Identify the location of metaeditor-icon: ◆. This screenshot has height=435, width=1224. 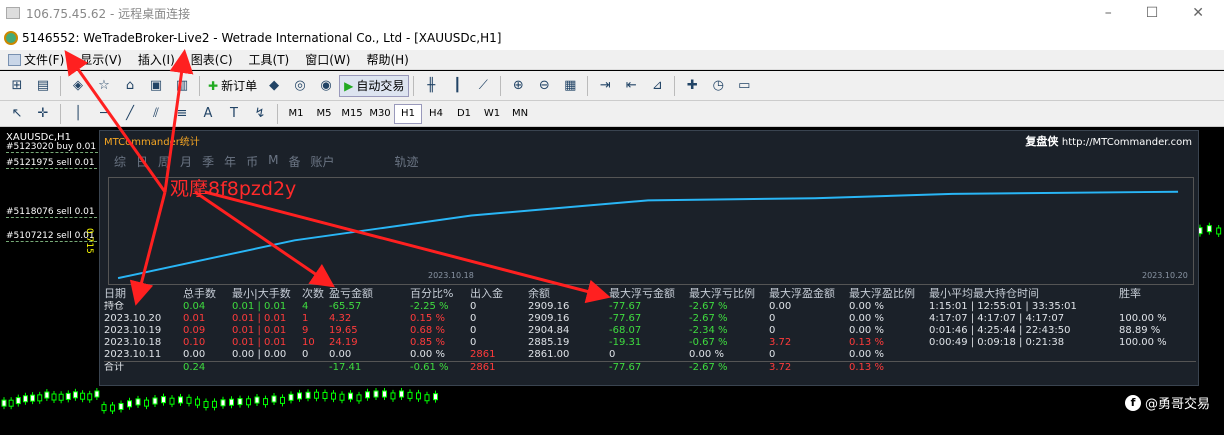
(274, 86).